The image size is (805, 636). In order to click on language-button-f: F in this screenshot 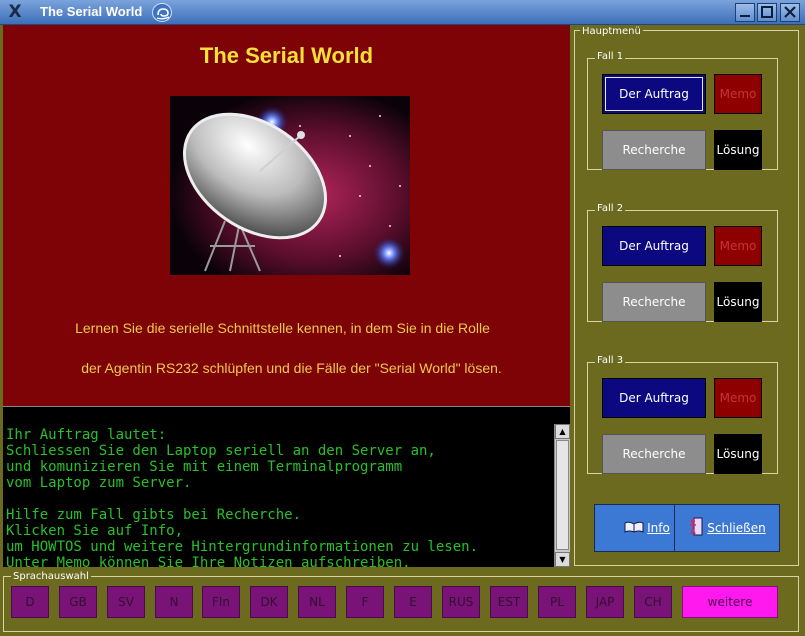, I will do `click(365, 602)`.